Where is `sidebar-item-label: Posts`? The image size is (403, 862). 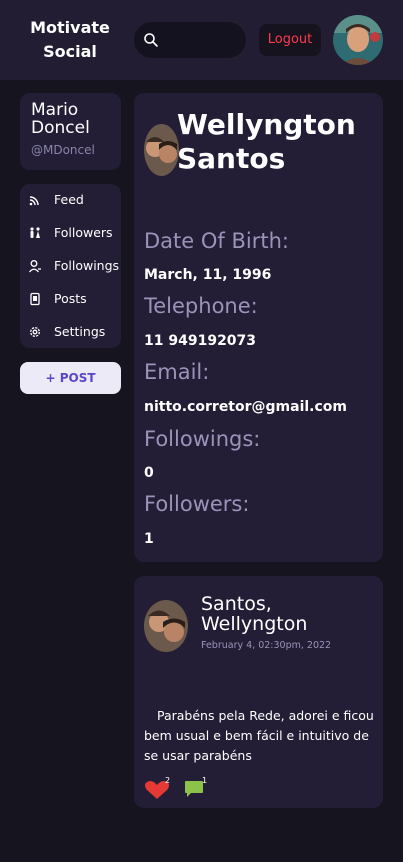 sidebar-item-label: Posts is located at coordinates (70, 298).